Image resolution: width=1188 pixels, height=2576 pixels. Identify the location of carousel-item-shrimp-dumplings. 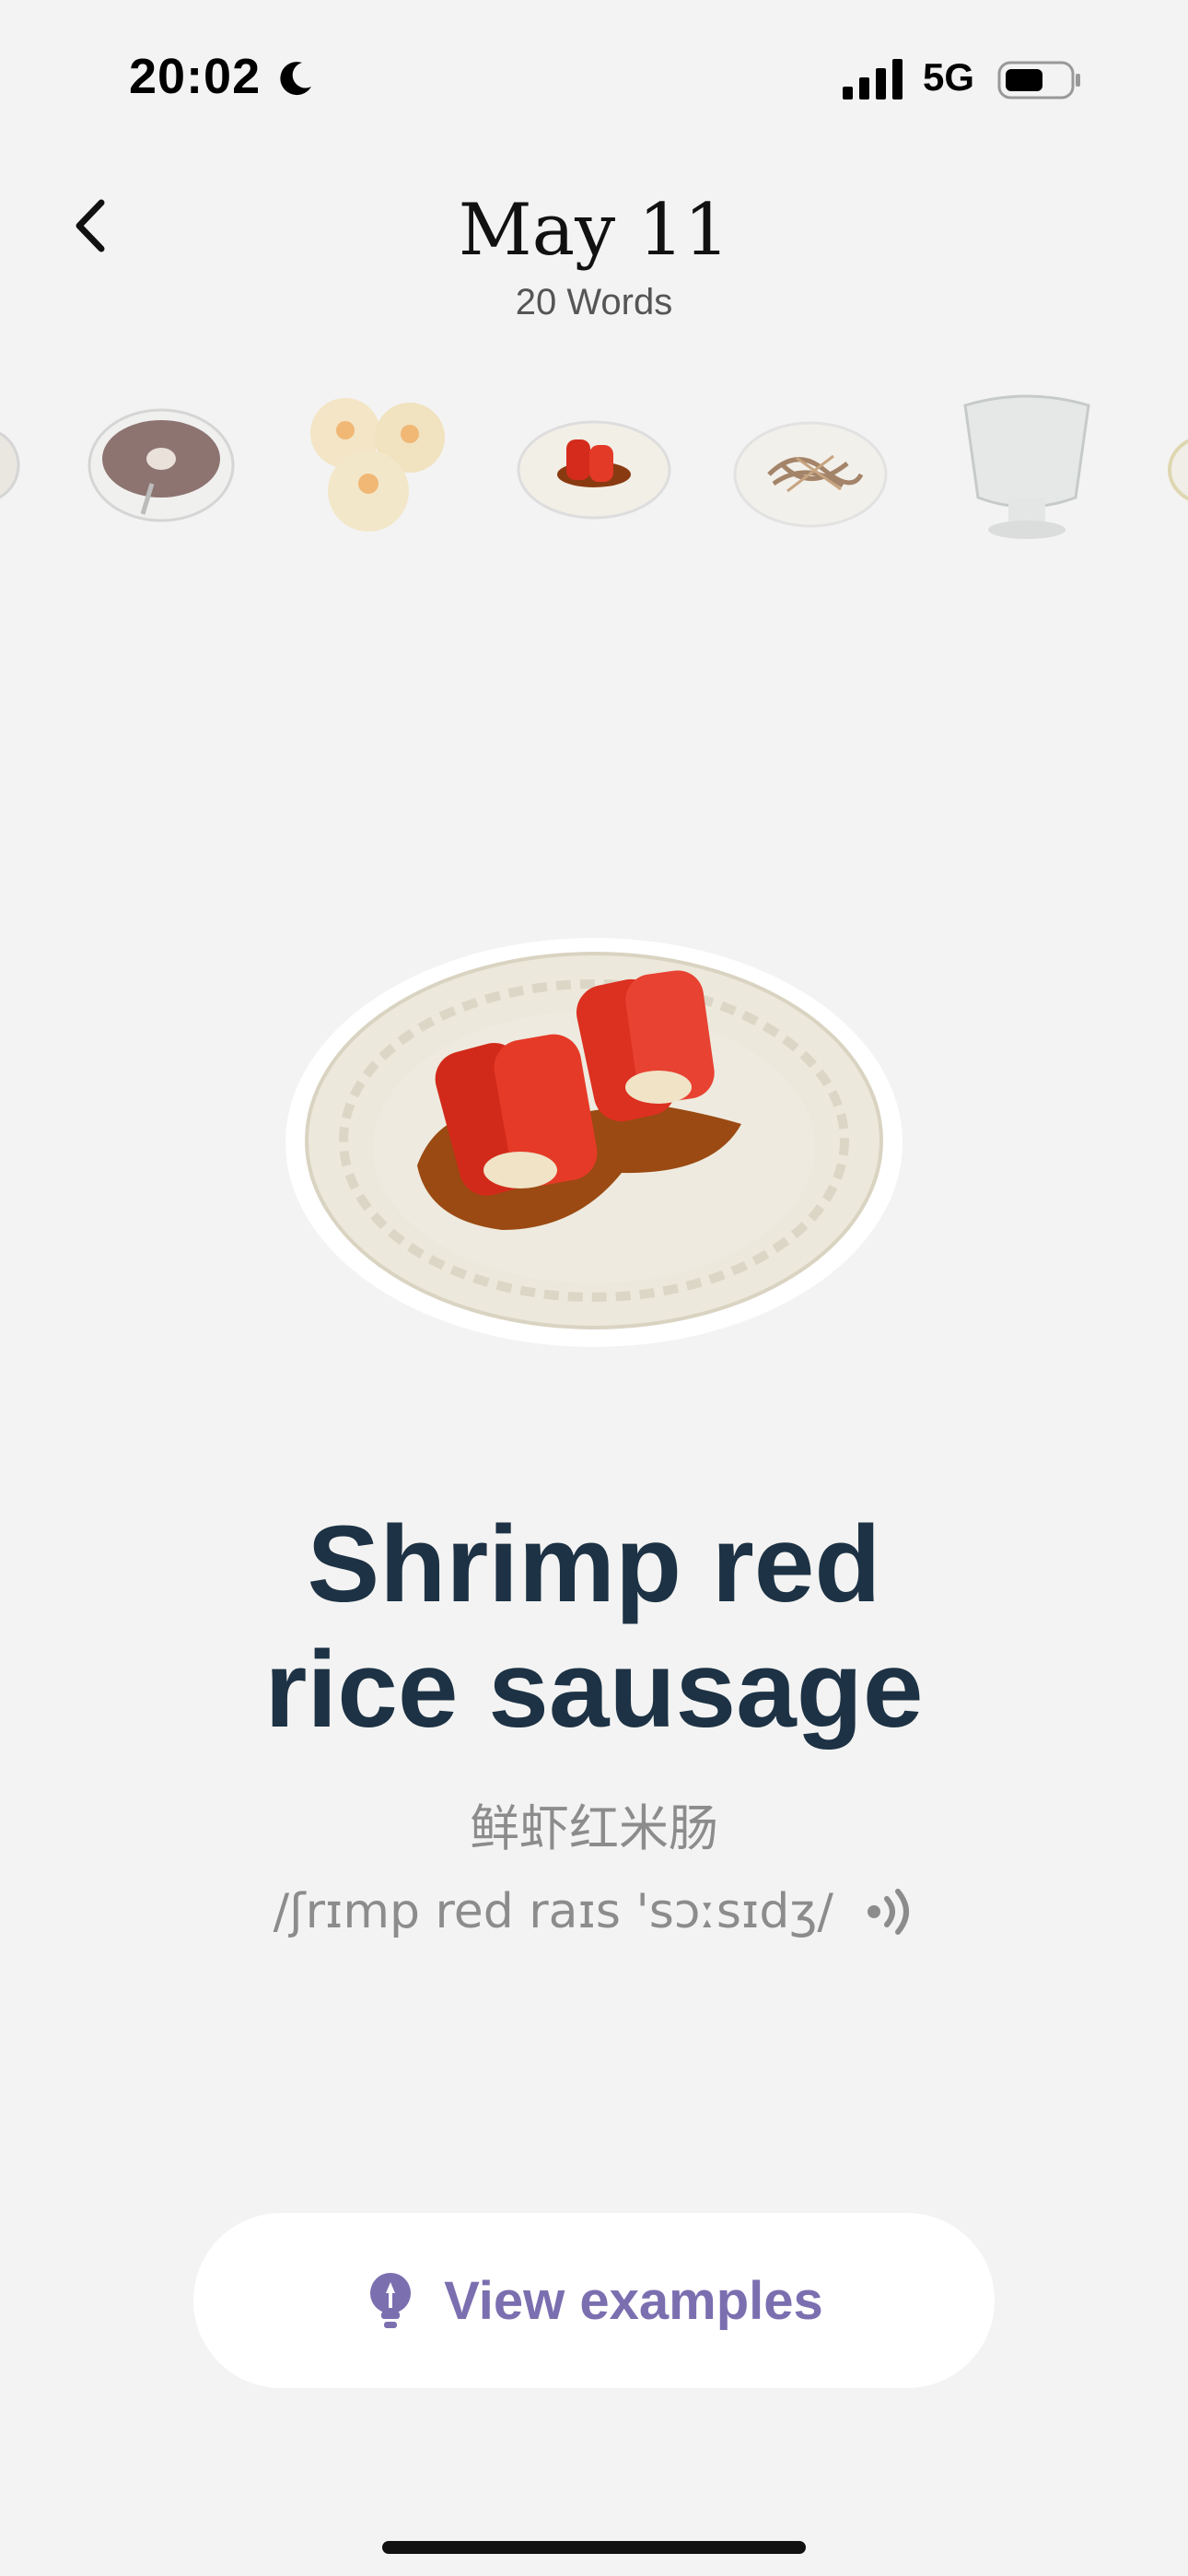
(377, 465).